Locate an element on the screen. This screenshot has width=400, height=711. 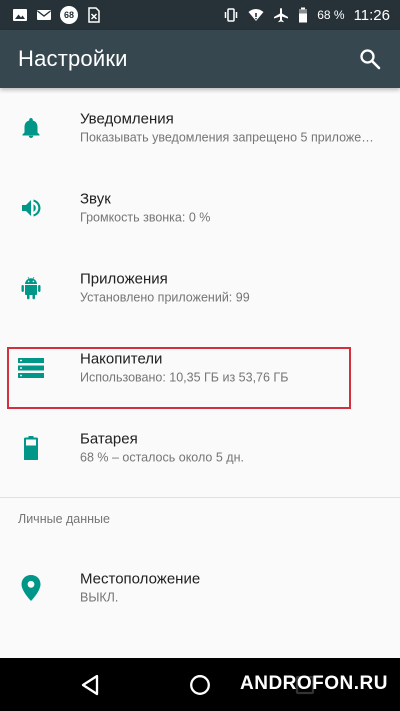
setting-battery: Батарея 68 % – осталось около 5 дн. is located at coordinates (200, 448).